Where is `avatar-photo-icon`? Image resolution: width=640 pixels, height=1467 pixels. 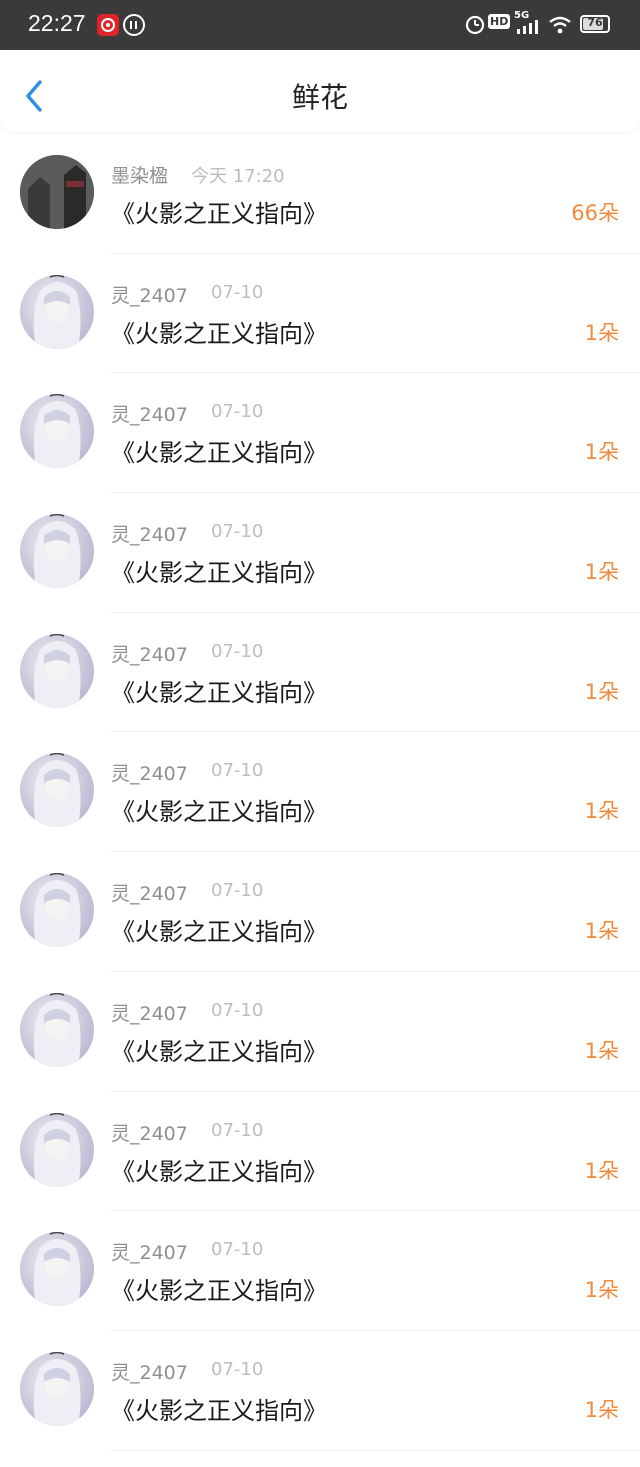
avatar-photo-icon is located at coordinates (57, 192).